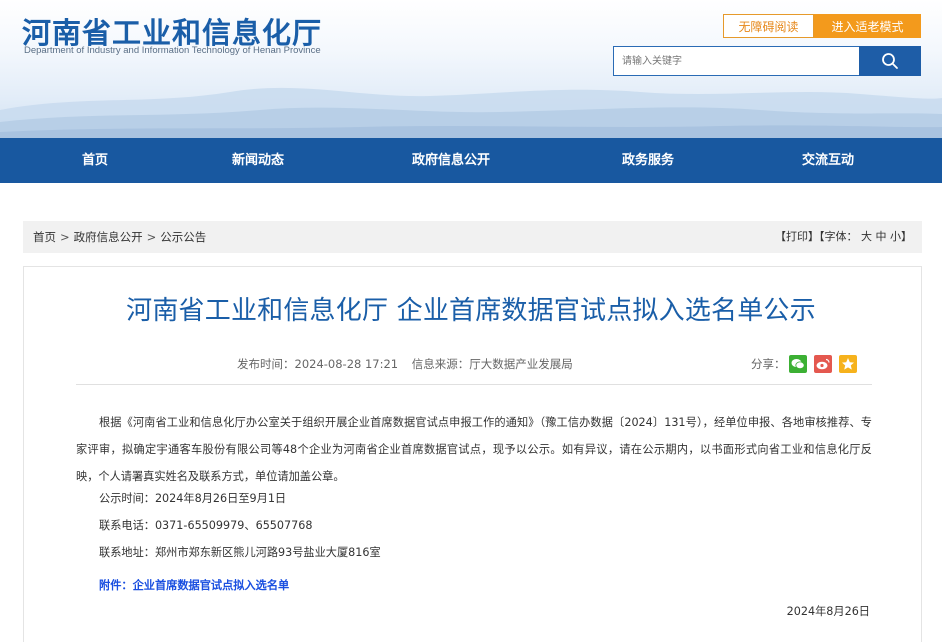 This screenshot has height=642, width=942. I want to click on publish-time: 发布时间：2024-08-28 17:21, so click(318, 364).